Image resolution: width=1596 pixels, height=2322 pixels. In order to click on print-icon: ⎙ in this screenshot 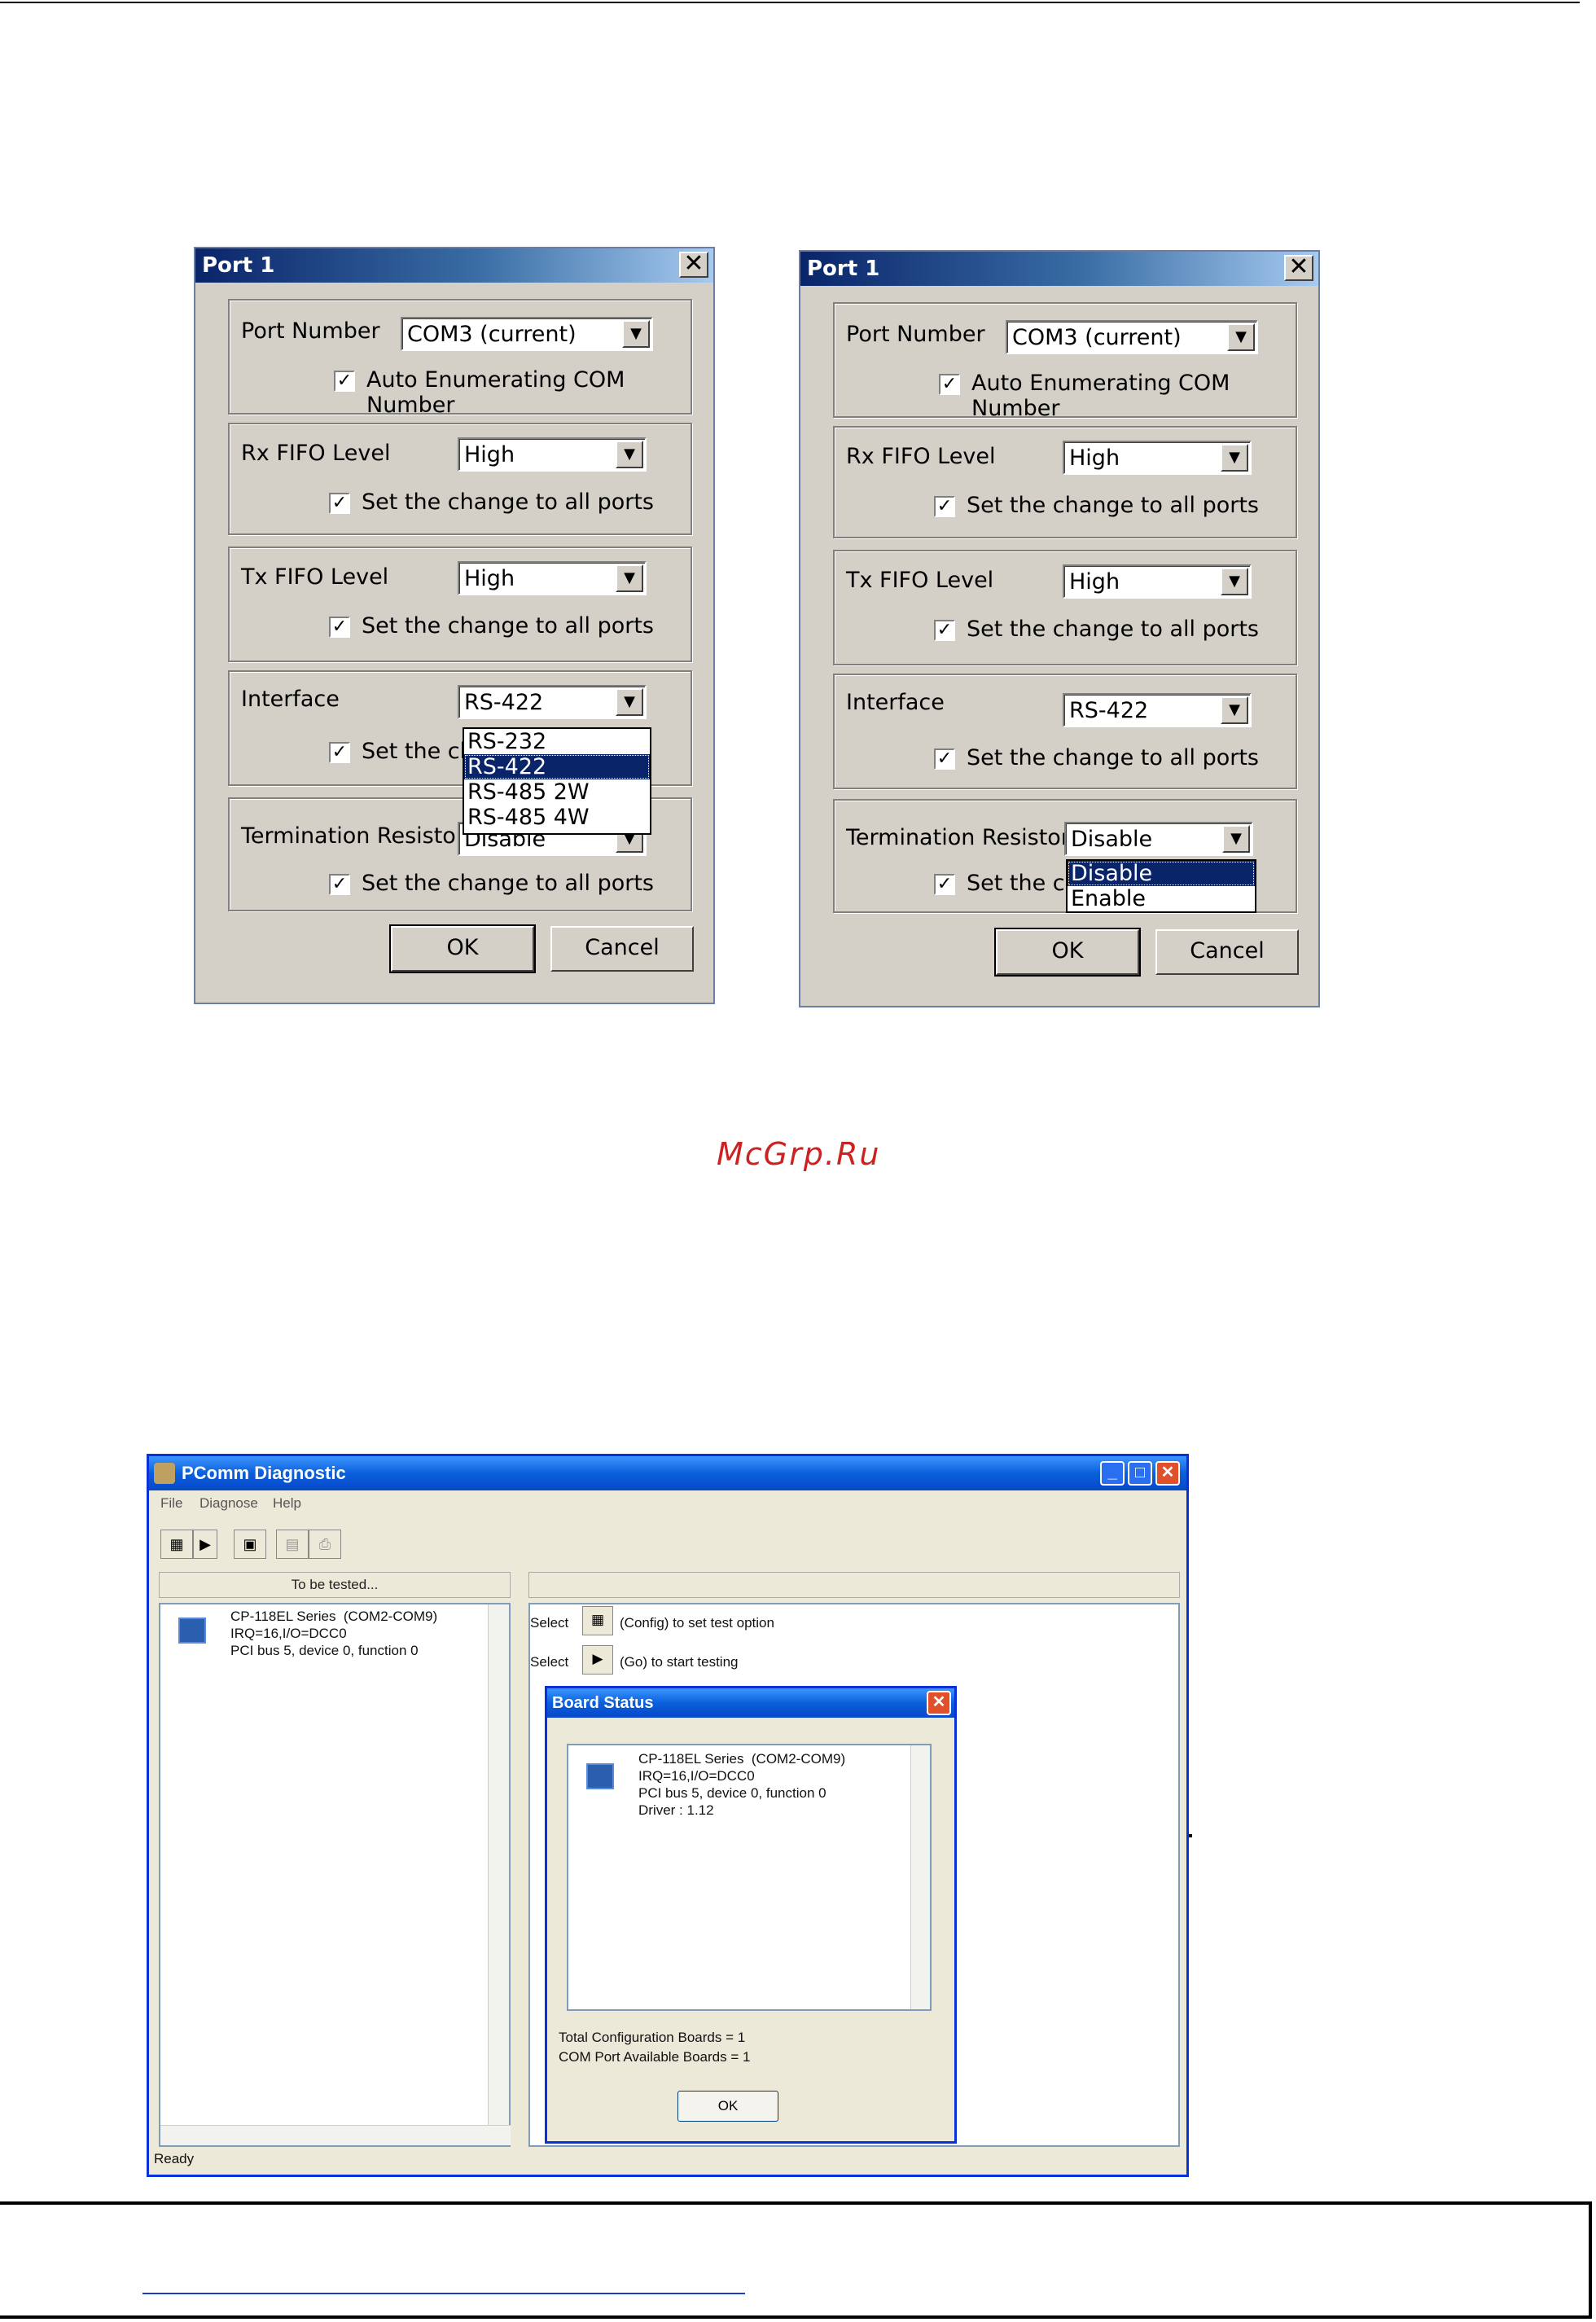, I will do `click(324, 1544)`.